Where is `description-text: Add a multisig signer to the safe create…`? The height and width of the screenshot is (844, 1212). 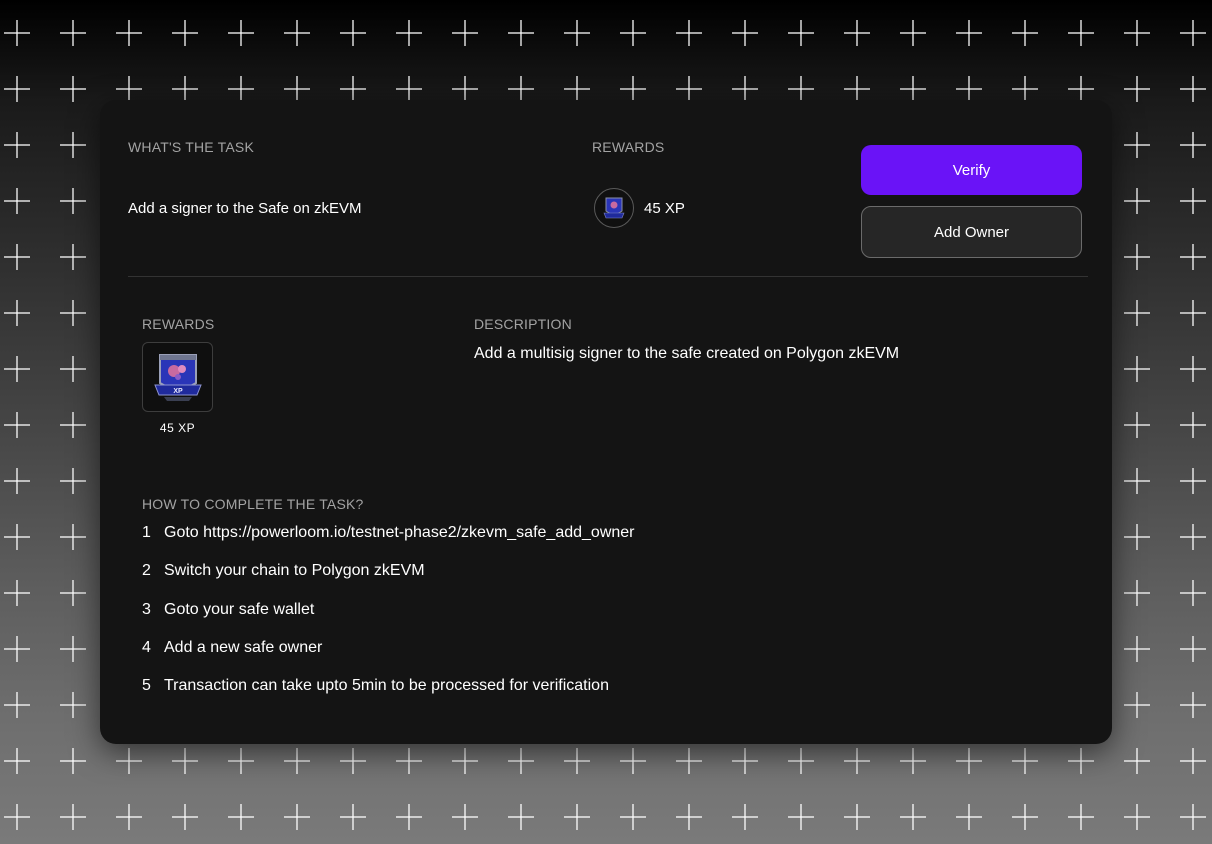
description-text: Add a multisig signer to the safe create… is located at coordinates (687, 353).